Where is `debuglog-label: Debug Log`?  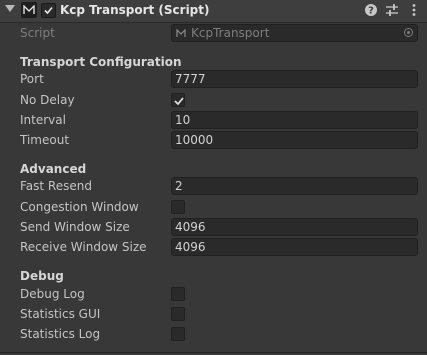
debuglog-label: Debug Log is located at coordinates (52, 294).